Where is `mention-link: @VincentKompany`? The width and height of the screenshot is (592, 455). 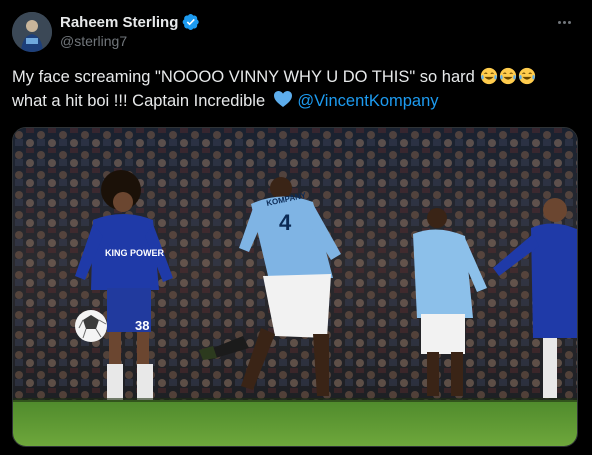
mention-link: @VincentKompany is located at coordinates (367, 101).